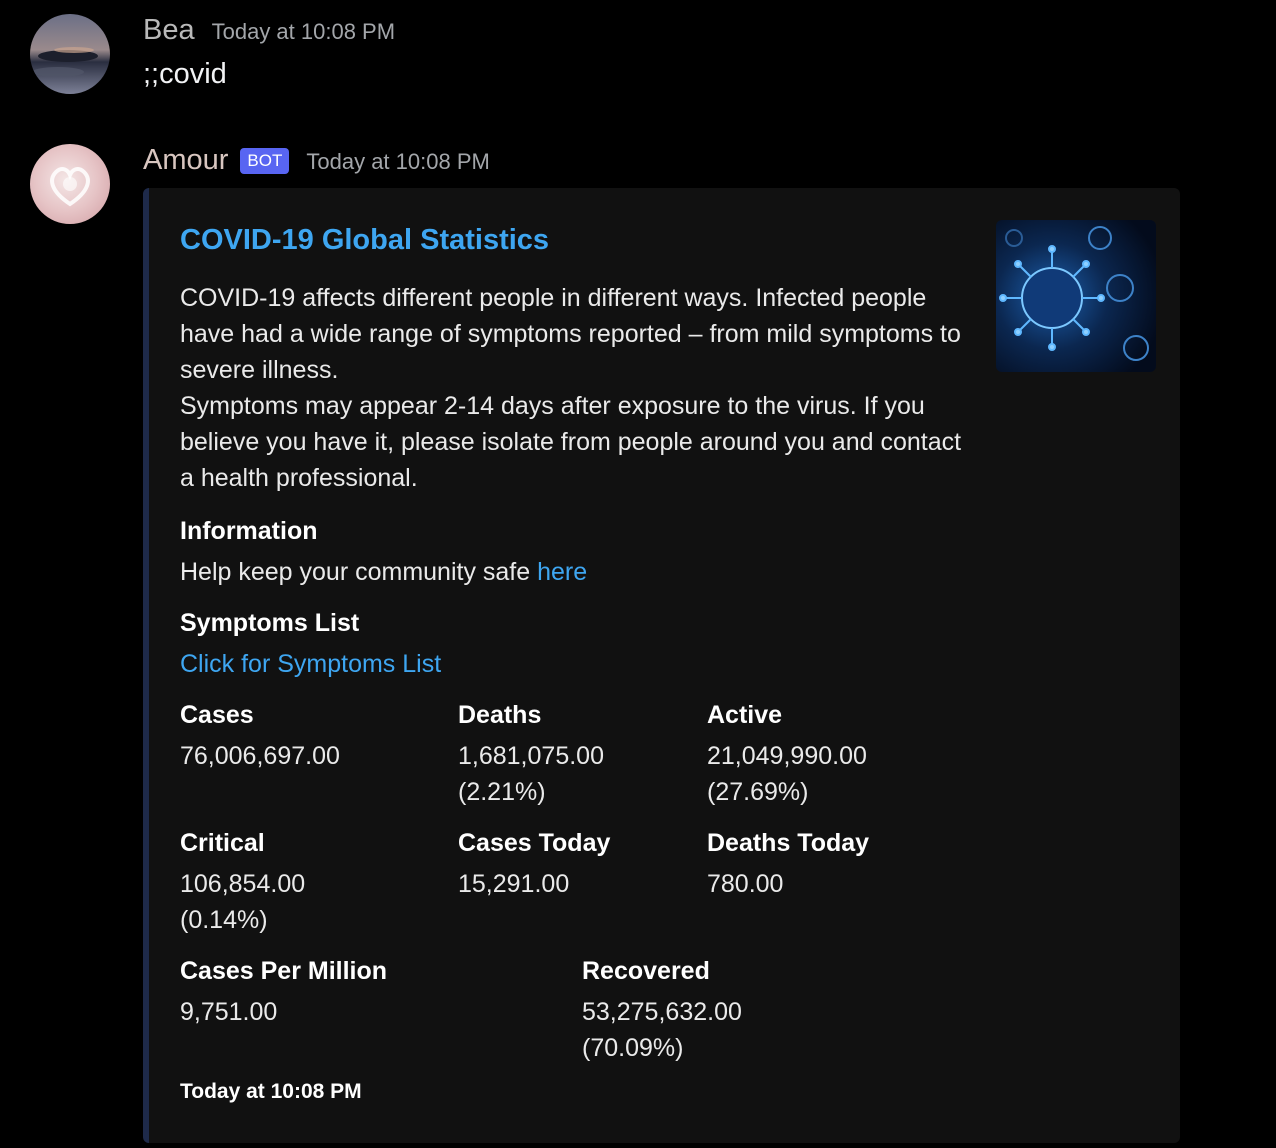  Describe the element at coordinates (222, 843) in the screenshot. I see `field-name: Critical` at that location.